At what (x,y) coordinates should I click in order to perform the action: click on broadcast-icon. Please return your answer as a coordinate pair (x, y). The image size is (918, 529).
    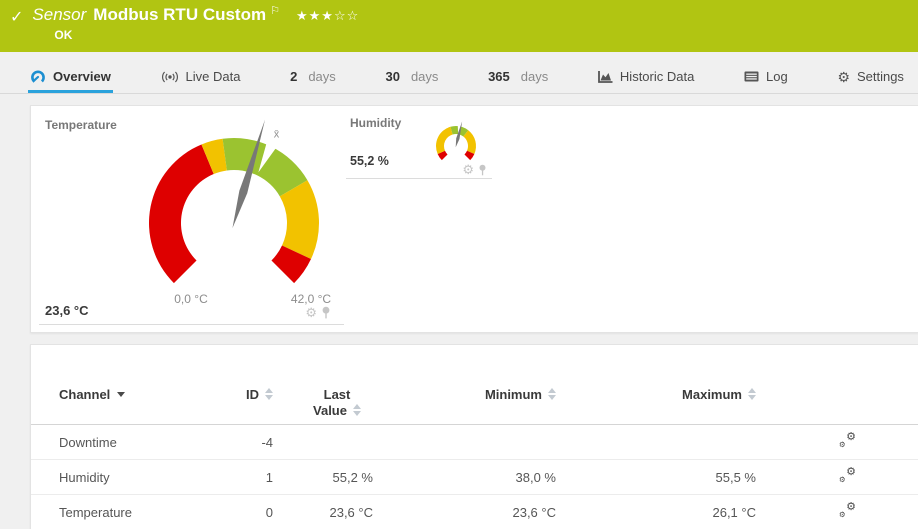
    Looking at the image, I should click on (170, 77).